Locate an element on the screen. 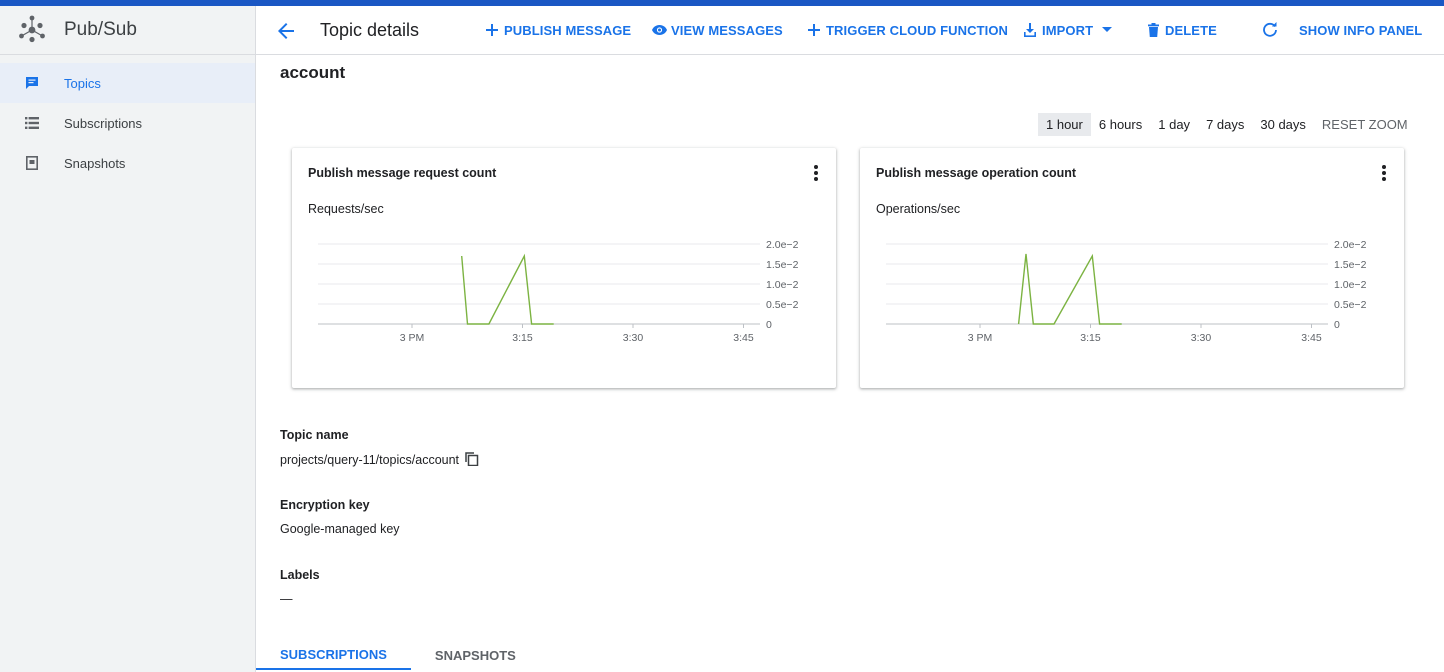  tab-snapshots: SNAPSHOTS is located at coordinates (475, 655).